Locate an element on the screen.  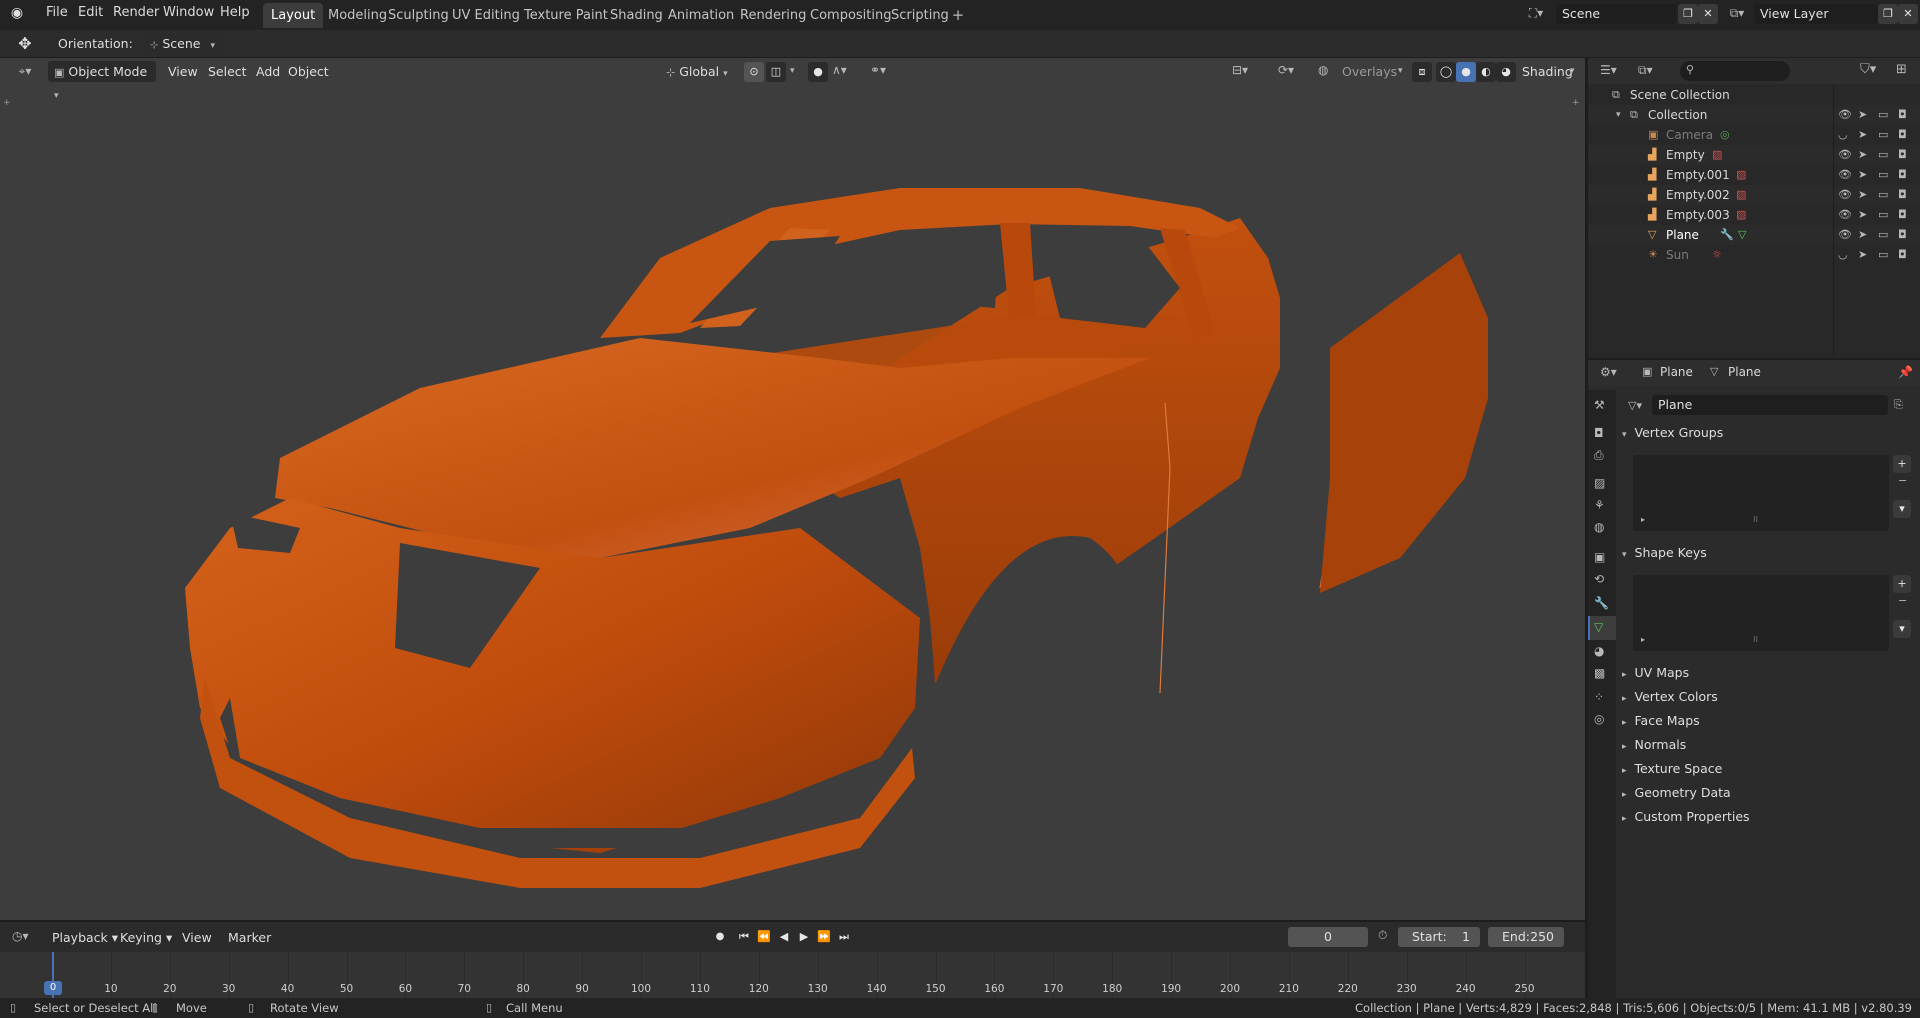
menu-edit: Edit is located at coordinates (90, 15).